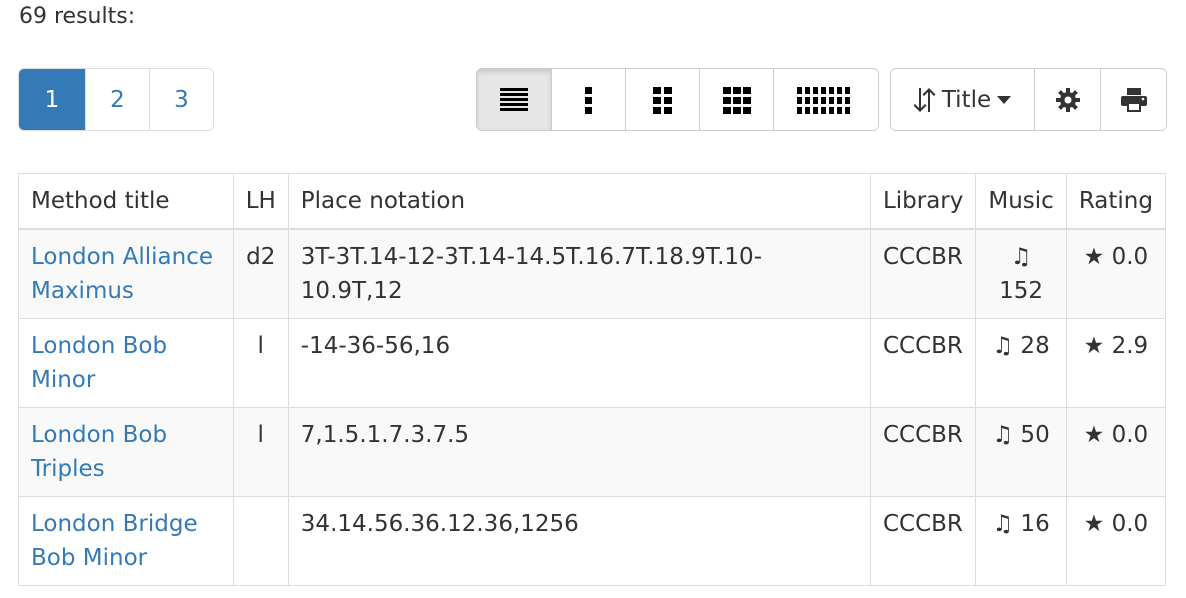 This screenshot has height=598, width=1186. What do you see at coordinates (924, 100) in the screenshot?
I see `sort-icon` at bounding box center [924, 100].